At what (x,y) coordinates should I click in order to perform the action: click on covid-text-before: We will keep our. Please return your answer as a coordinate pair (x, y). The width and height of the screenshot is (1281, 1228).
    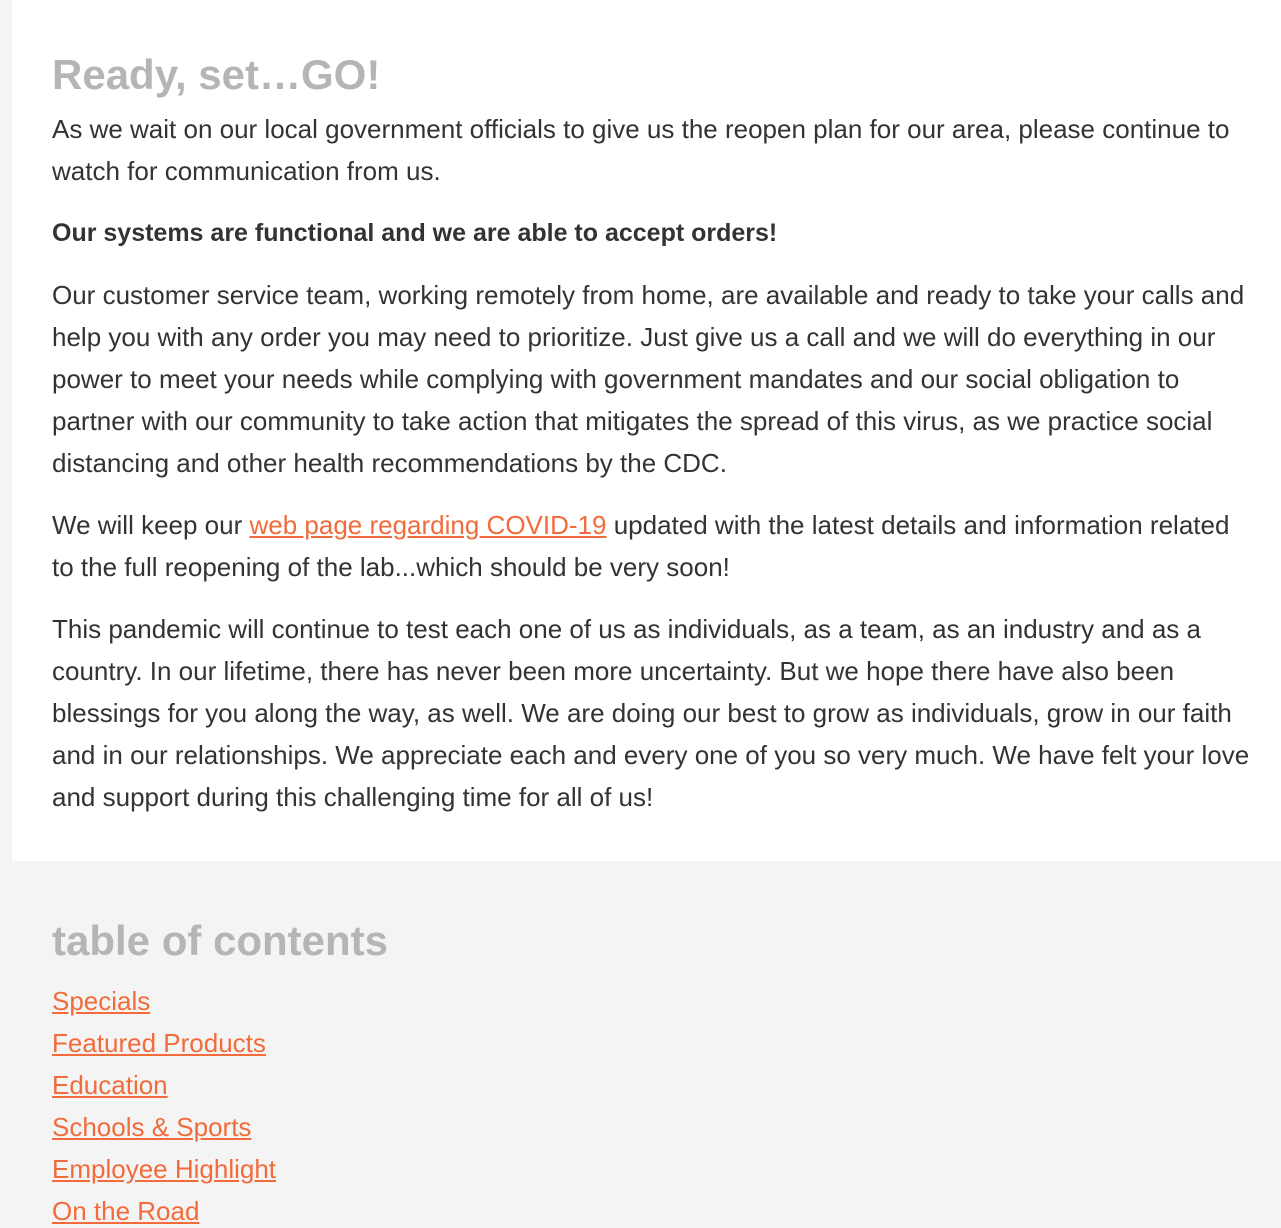
    Looking at the image, I should click on (151, 525).